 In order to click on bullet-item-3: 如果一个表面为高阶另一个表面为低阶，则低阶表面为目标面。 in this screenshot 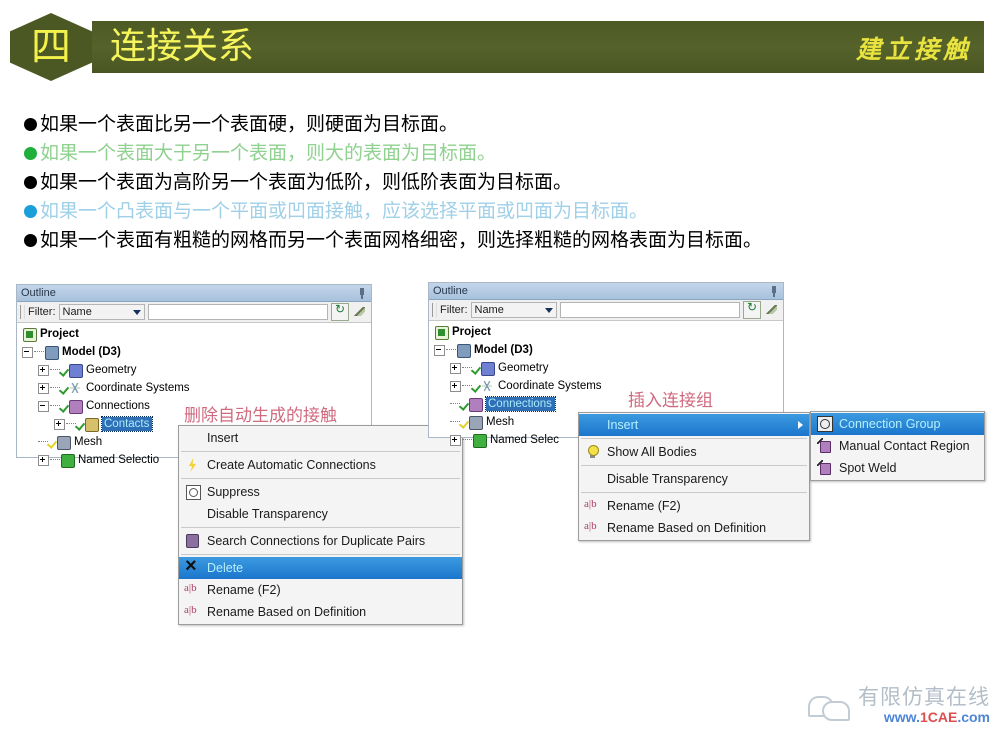, I will do `click(504, 182)`.